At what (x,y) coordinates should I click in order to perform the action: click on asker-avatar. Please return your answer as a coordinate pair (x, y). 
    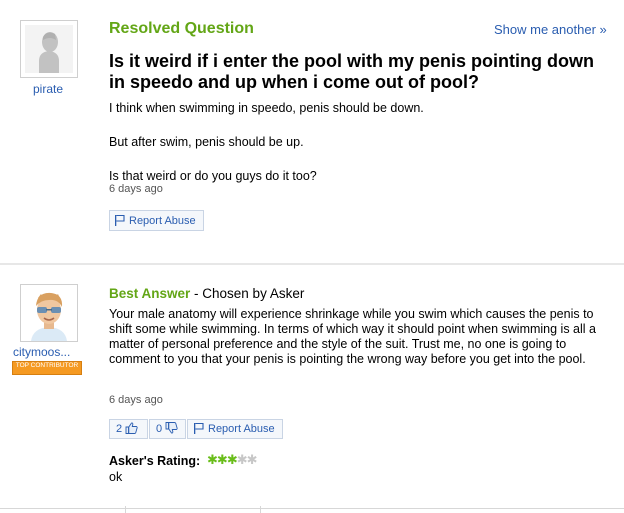
    Looking at the image, I should click on (49, 49).